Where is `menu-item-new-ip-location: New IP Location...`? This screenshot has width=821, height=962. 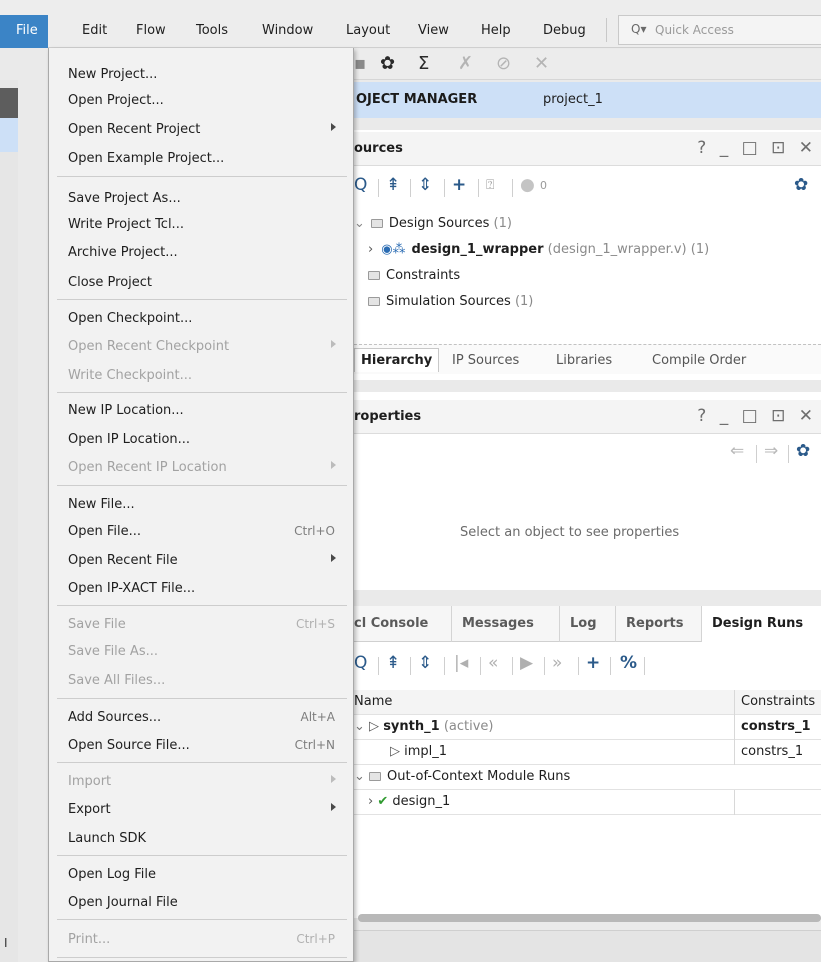
menu-item-new-ip-location: New IP Location... is located at coordinates (201, 410).